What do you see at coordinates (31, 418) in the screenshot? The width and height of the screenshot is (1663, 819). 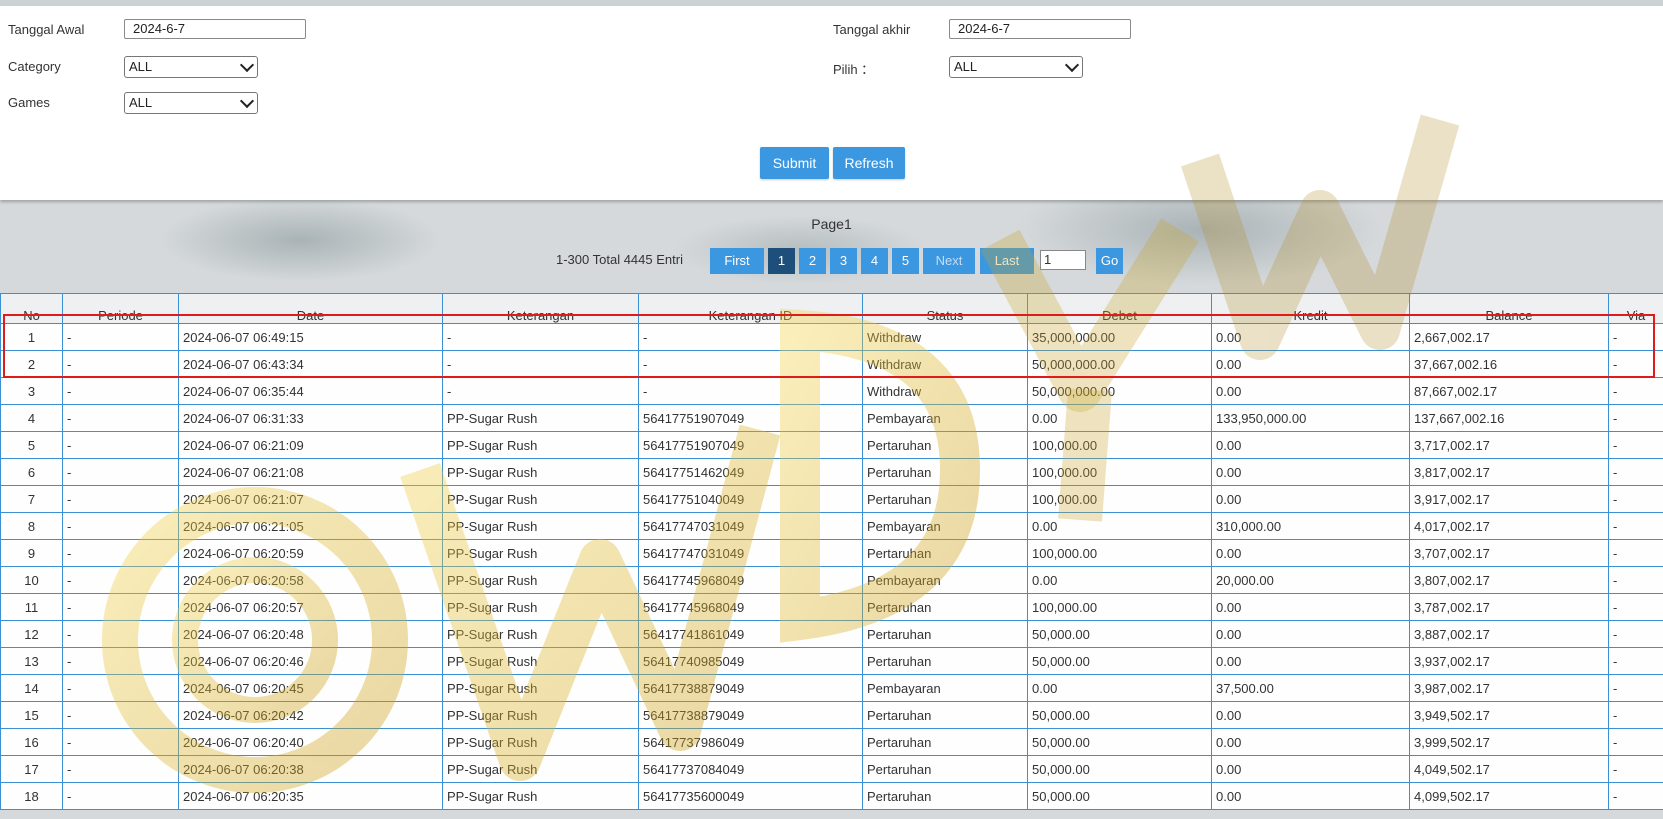 I see `cell-no: 4` at bounding box center [31, 418].